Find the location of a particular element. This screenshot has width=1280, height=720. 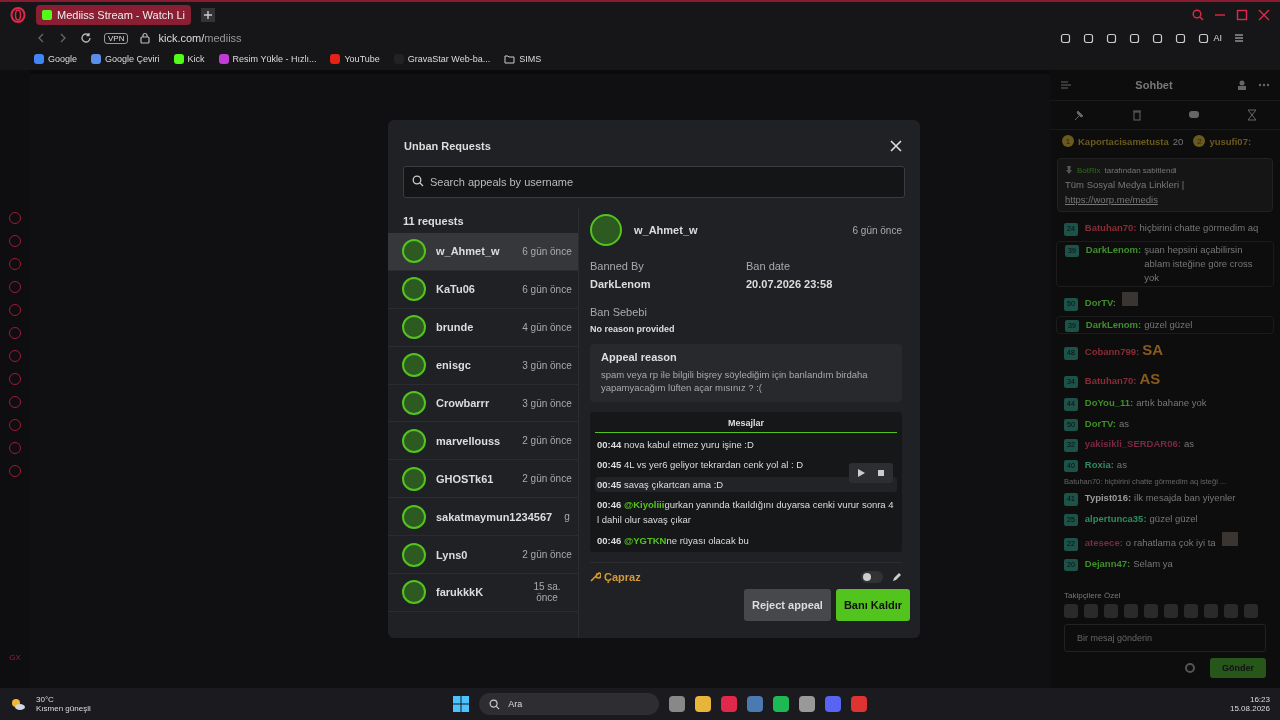

request-item: brunde 4 gün önce is located at coordinates (483, 327).